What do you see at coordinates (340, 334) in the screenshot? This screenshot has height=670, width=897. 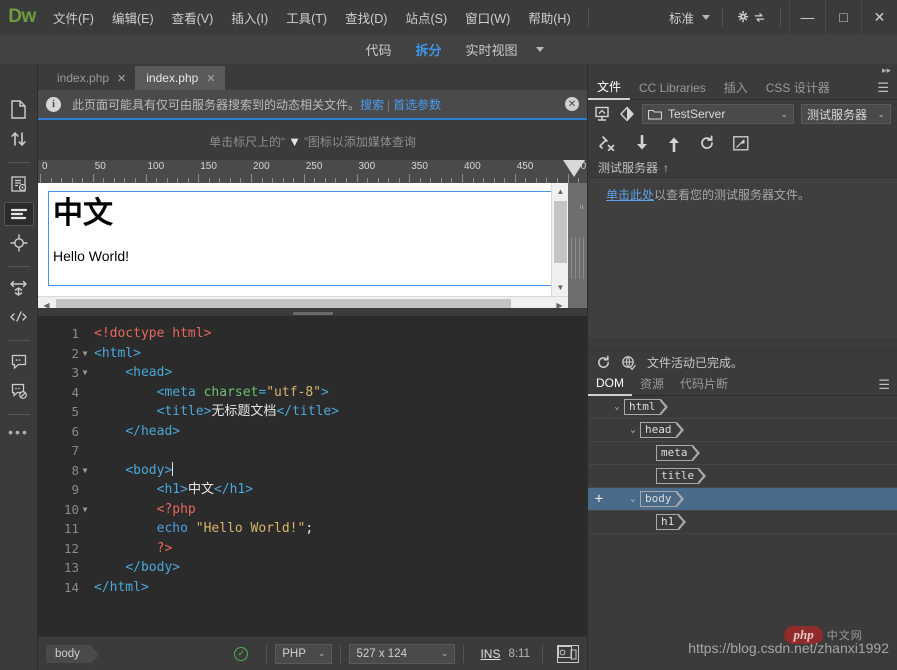 I see `code-line: <!doctype html>` at bounding box center [340, 334].